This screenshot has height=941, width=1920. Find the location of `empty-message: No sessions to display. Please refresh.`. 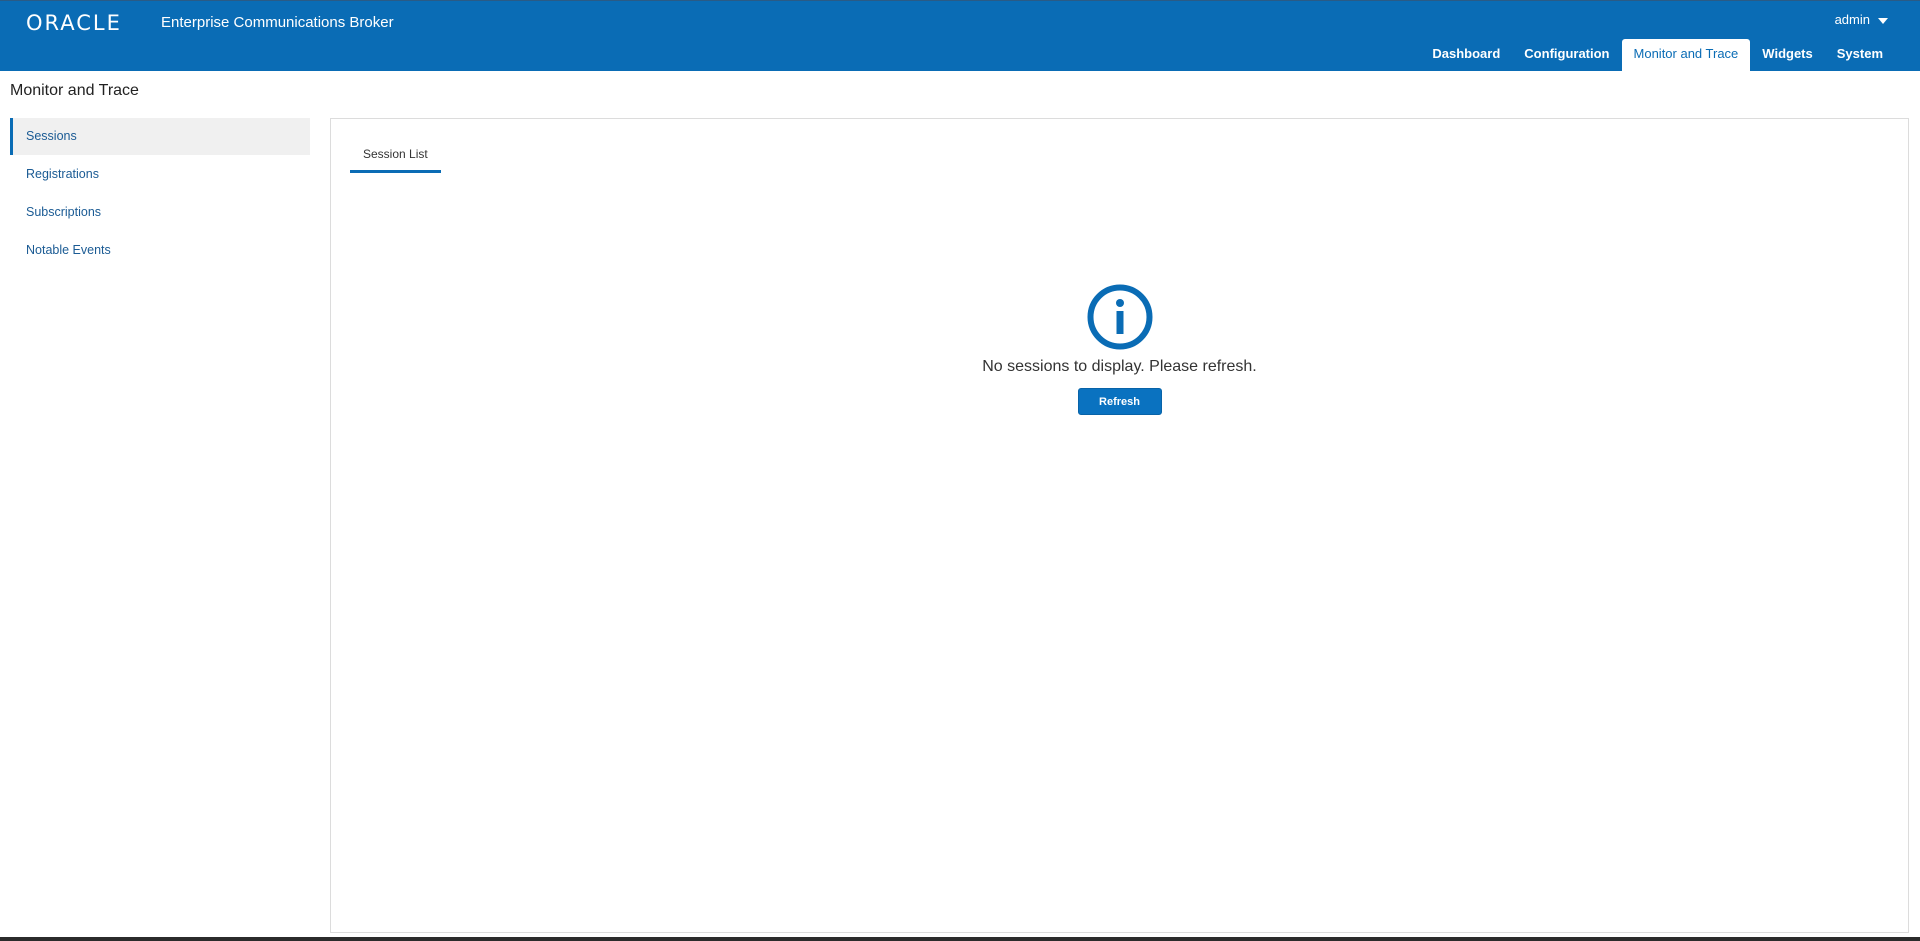

empty-message: No sessions to display. Please refresh. is located at coordinates (1119, 366).